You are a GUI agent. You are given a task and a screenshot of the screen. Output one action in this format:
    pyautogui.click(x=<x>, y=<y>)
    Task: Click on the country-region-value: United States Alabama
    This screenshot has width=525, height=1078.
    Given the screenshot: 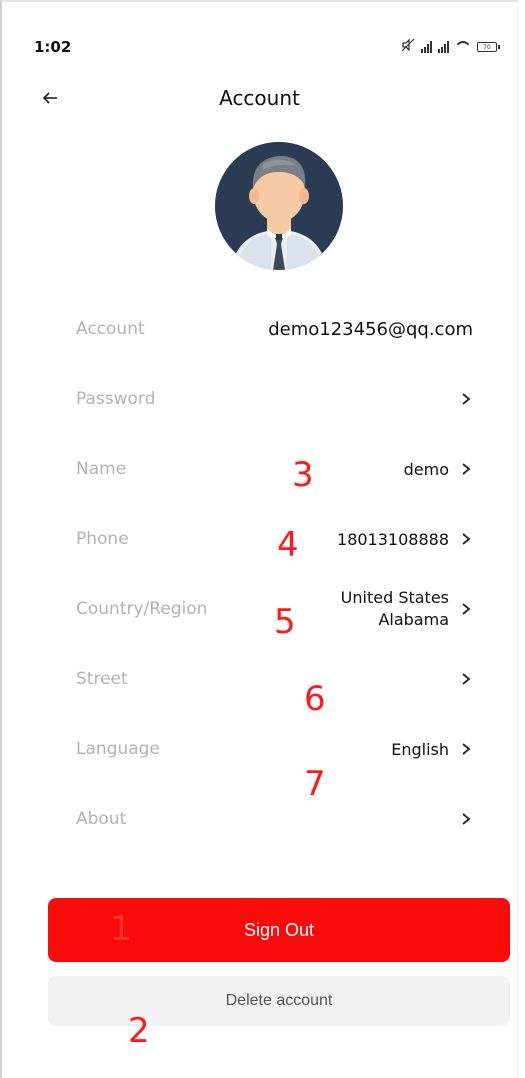 What is the action you would take?
    pyautogui.click(x=395, y=609)
    